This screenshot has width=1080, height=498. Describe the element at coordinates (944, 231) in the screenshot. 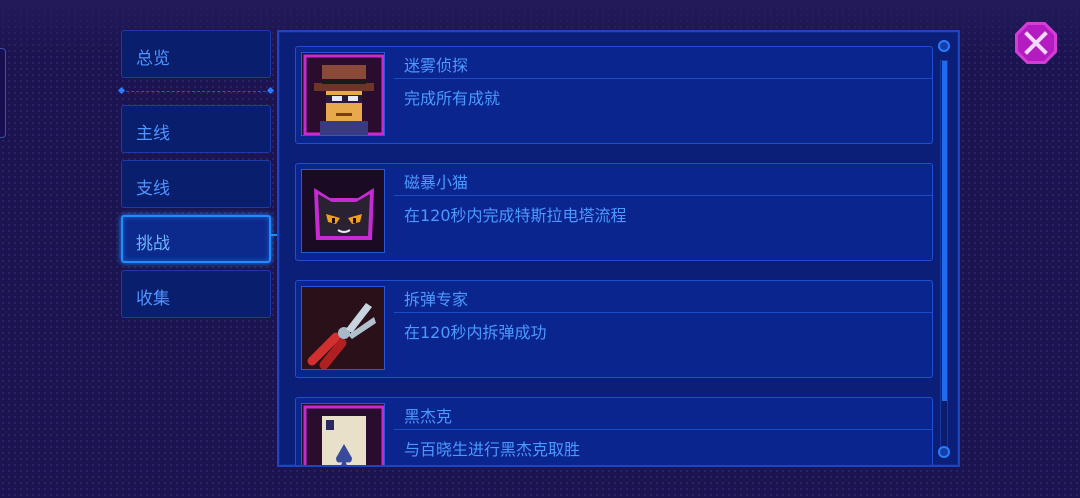

I see `scrollbar-thumb` at that location.